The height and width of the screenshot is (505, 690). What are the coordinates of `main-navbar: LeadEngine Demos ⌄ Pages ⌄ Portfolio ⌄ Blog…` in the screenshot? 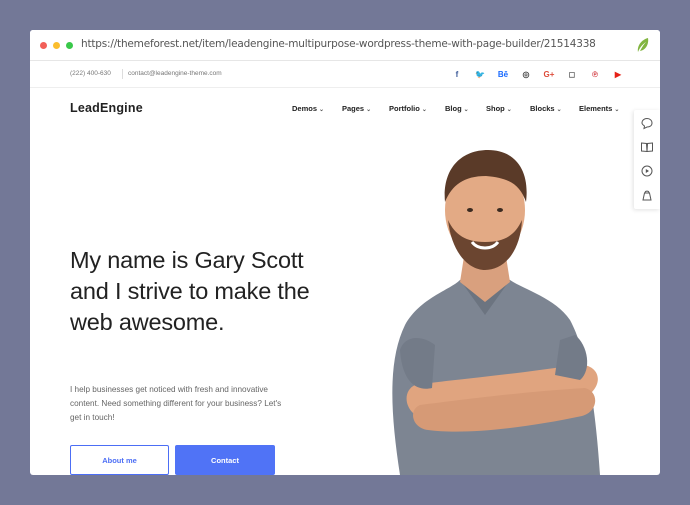 It's located at (345, 109).